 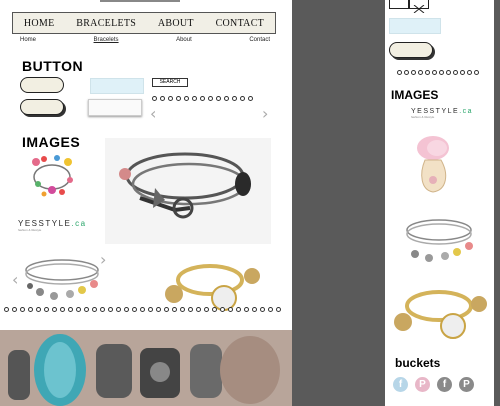 I want to click on pill-button-outline, so click(x=42, y=85).